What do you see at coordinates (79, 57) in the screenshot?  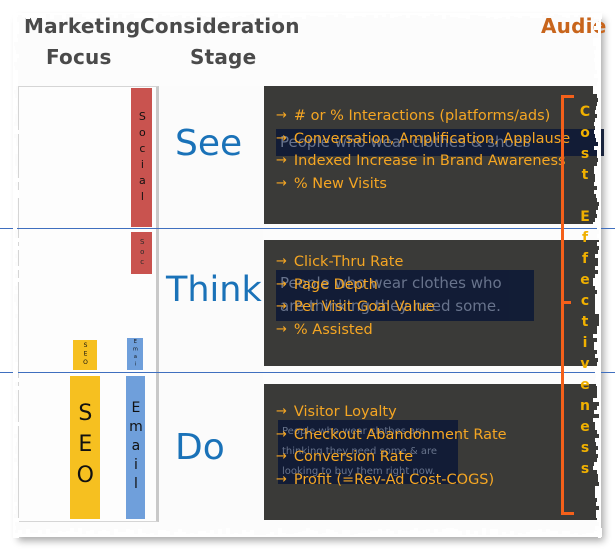 I see `header-focus: Focus` at bounding box center [79, 57].